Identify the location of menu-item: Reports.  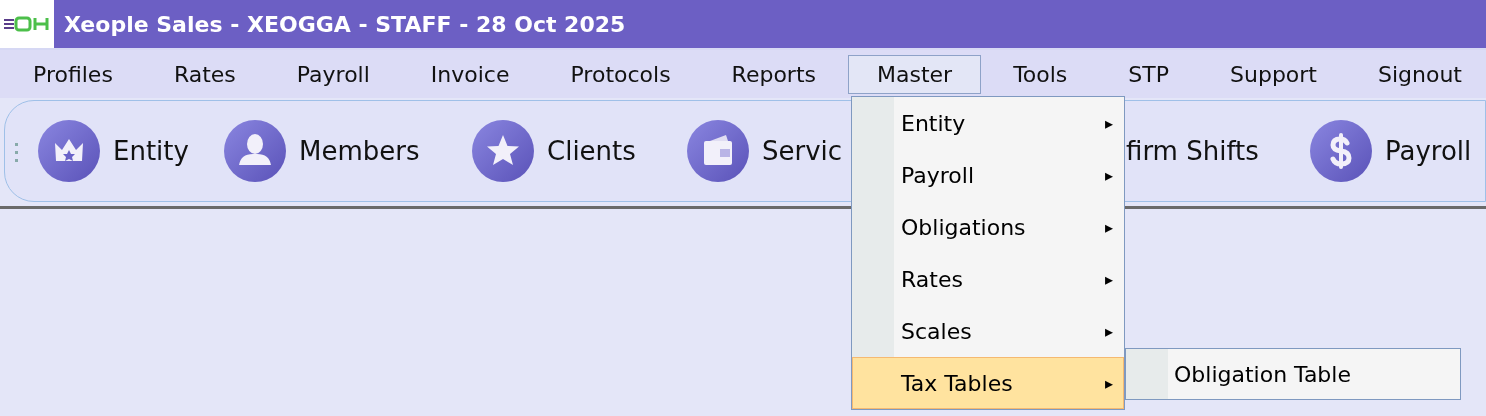
(773, 74).